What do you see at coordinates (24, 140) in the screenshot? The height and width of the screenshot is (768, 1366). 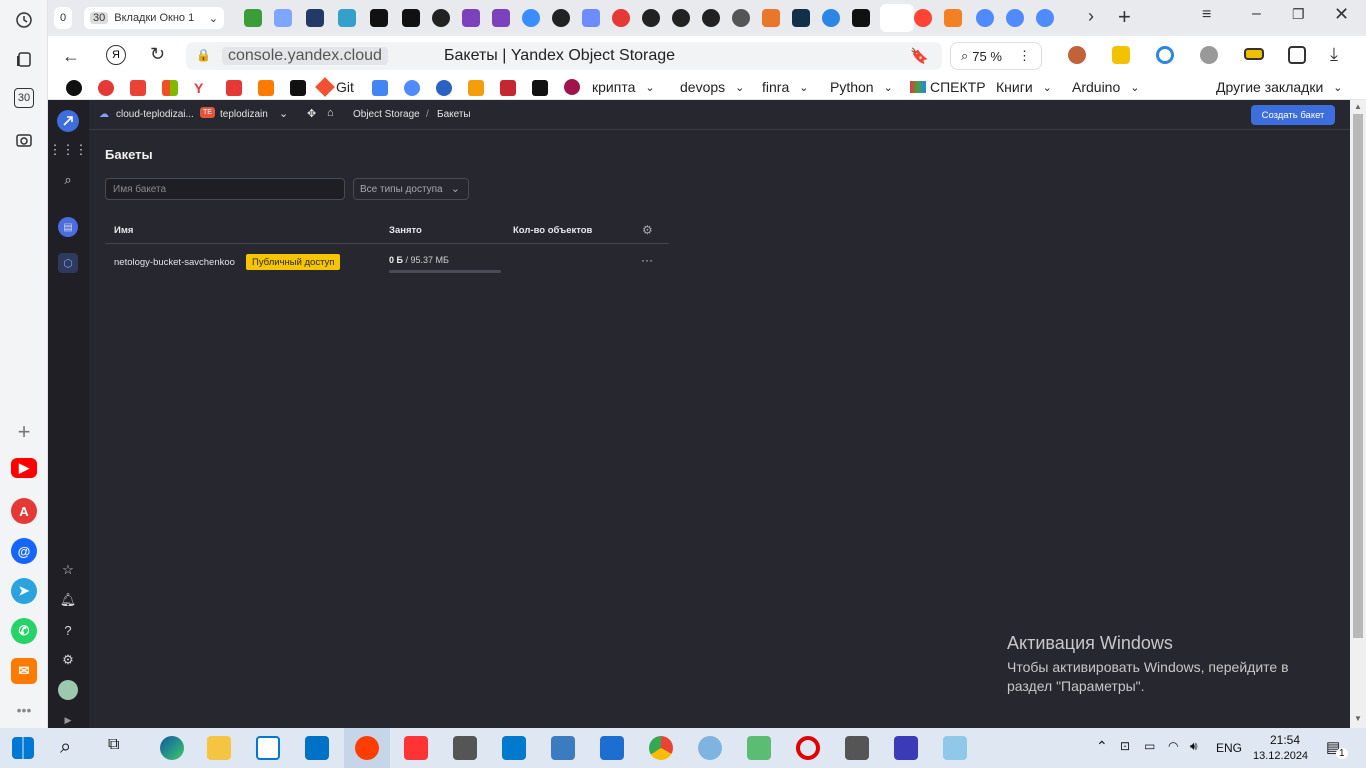 I see `screenshot-icon` at bounding box center [24, 140].